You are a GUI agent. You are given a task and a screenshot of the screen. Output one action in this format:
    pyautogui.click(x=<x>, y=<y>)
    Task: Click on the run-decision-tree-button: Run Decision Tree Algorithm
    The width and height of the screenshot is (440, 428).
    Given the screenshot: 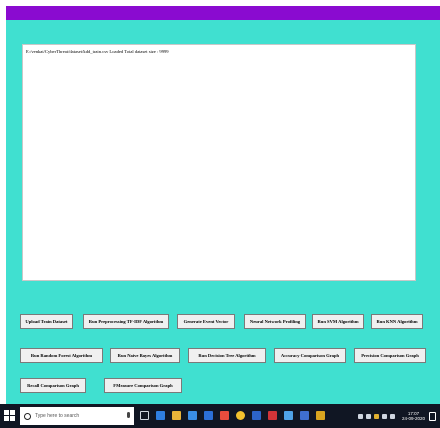 What is the action you would take?
    pyautogui.click(x=227, y=355)
    